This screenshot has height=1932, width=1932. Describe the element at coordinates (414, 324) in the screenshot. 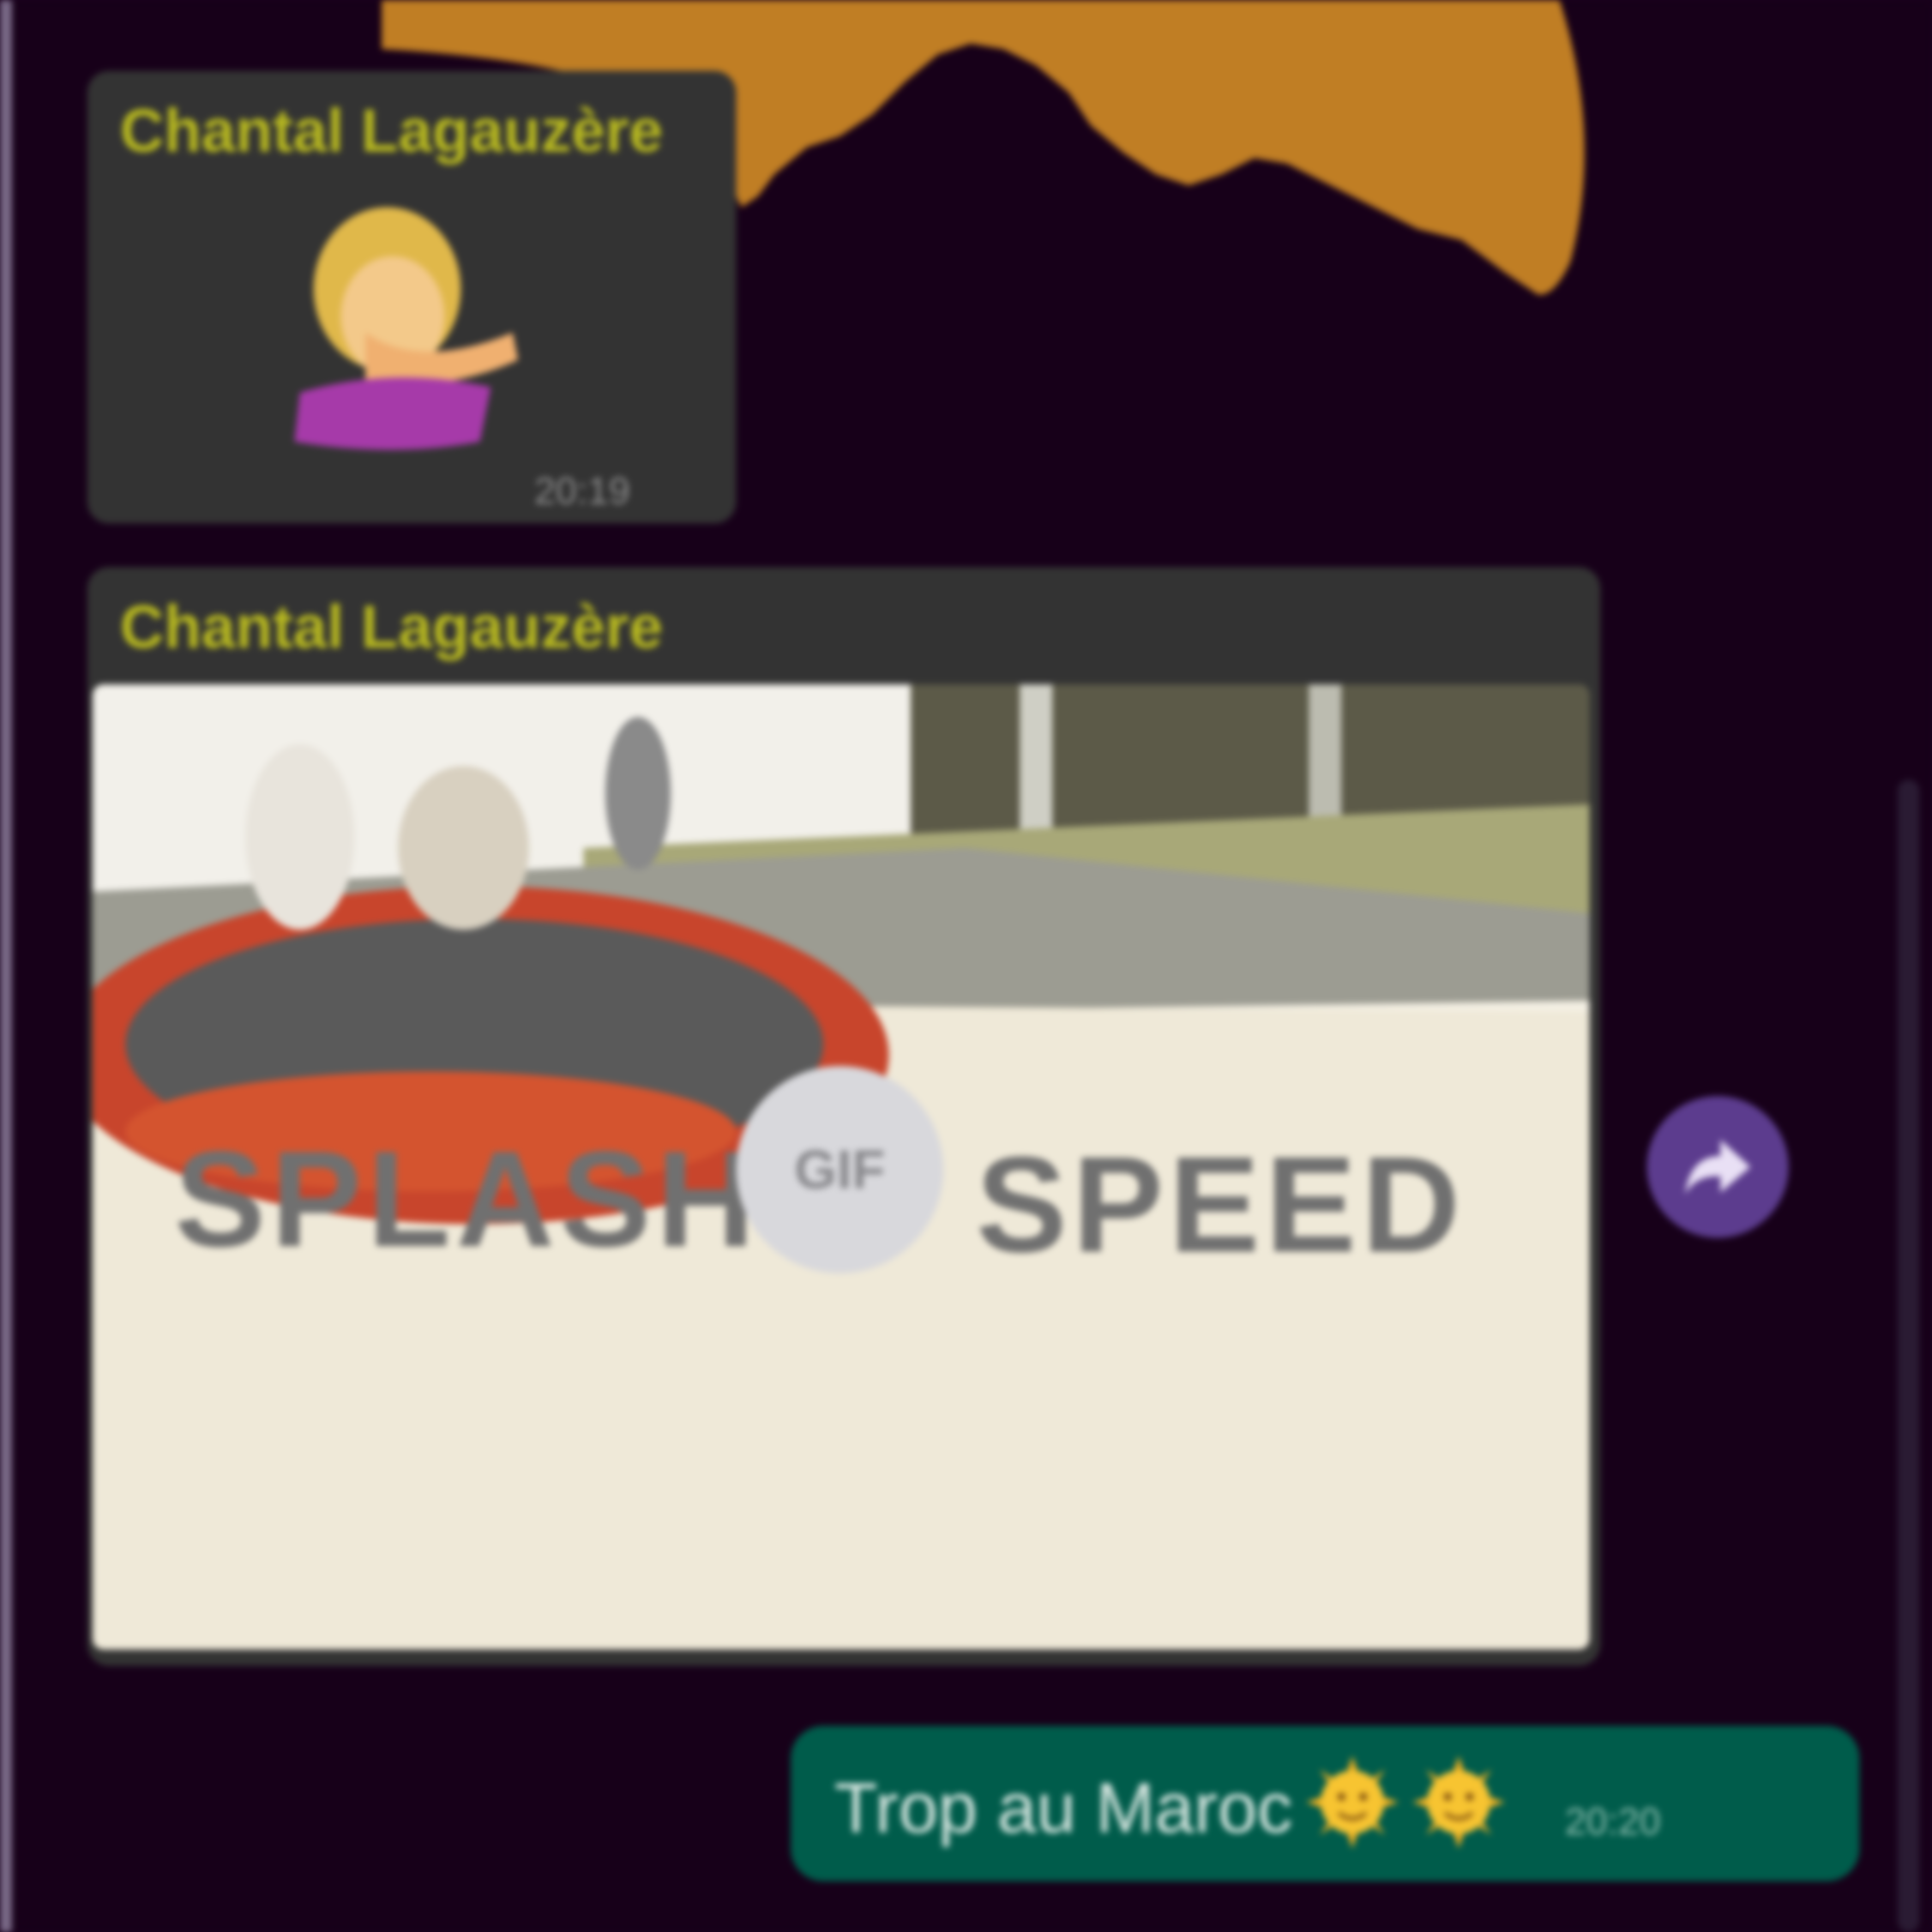

I see `sticker-image` at that location.